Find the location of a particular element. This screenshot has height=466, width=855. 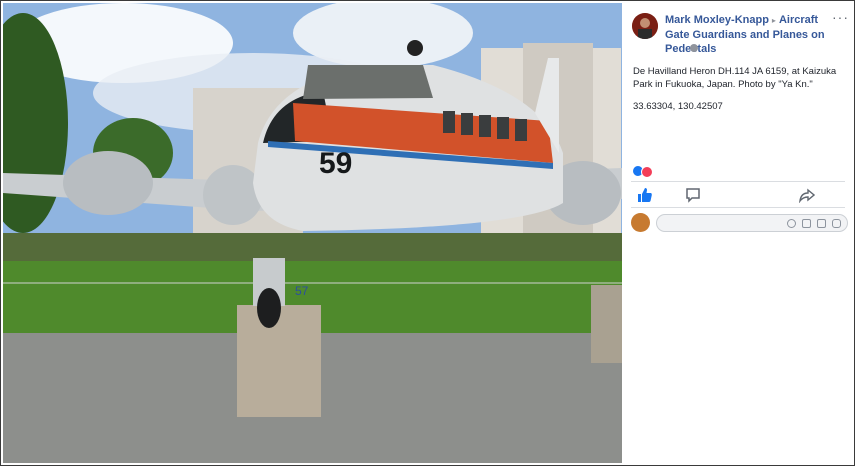

smiley-icon is located at coordinates (791, 223).